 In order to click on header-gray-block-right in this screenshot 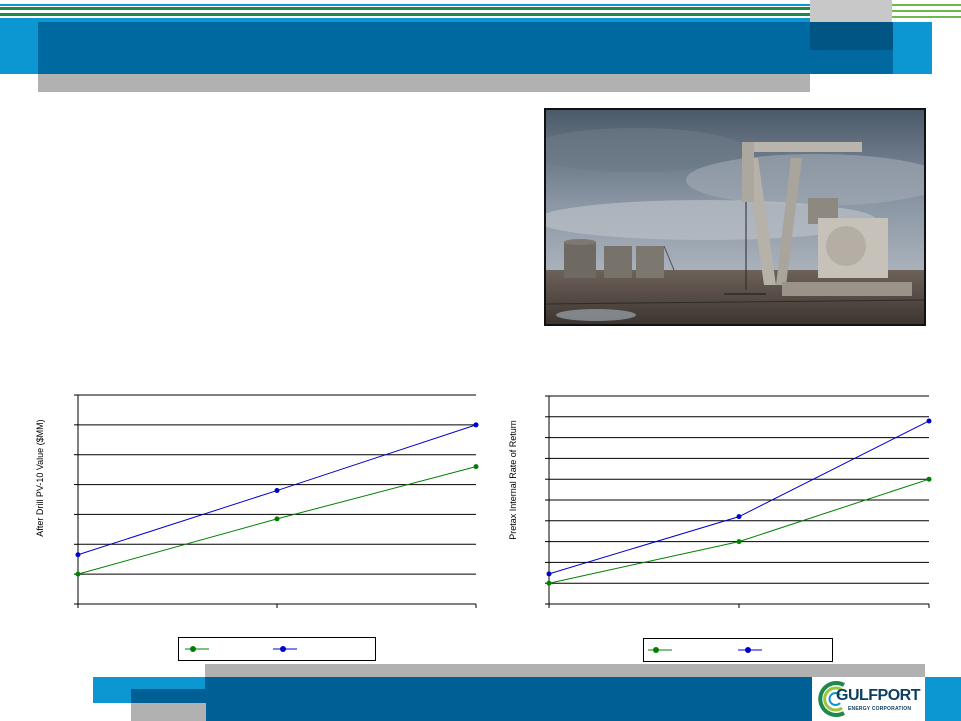, I will do `click(851, 11)`.